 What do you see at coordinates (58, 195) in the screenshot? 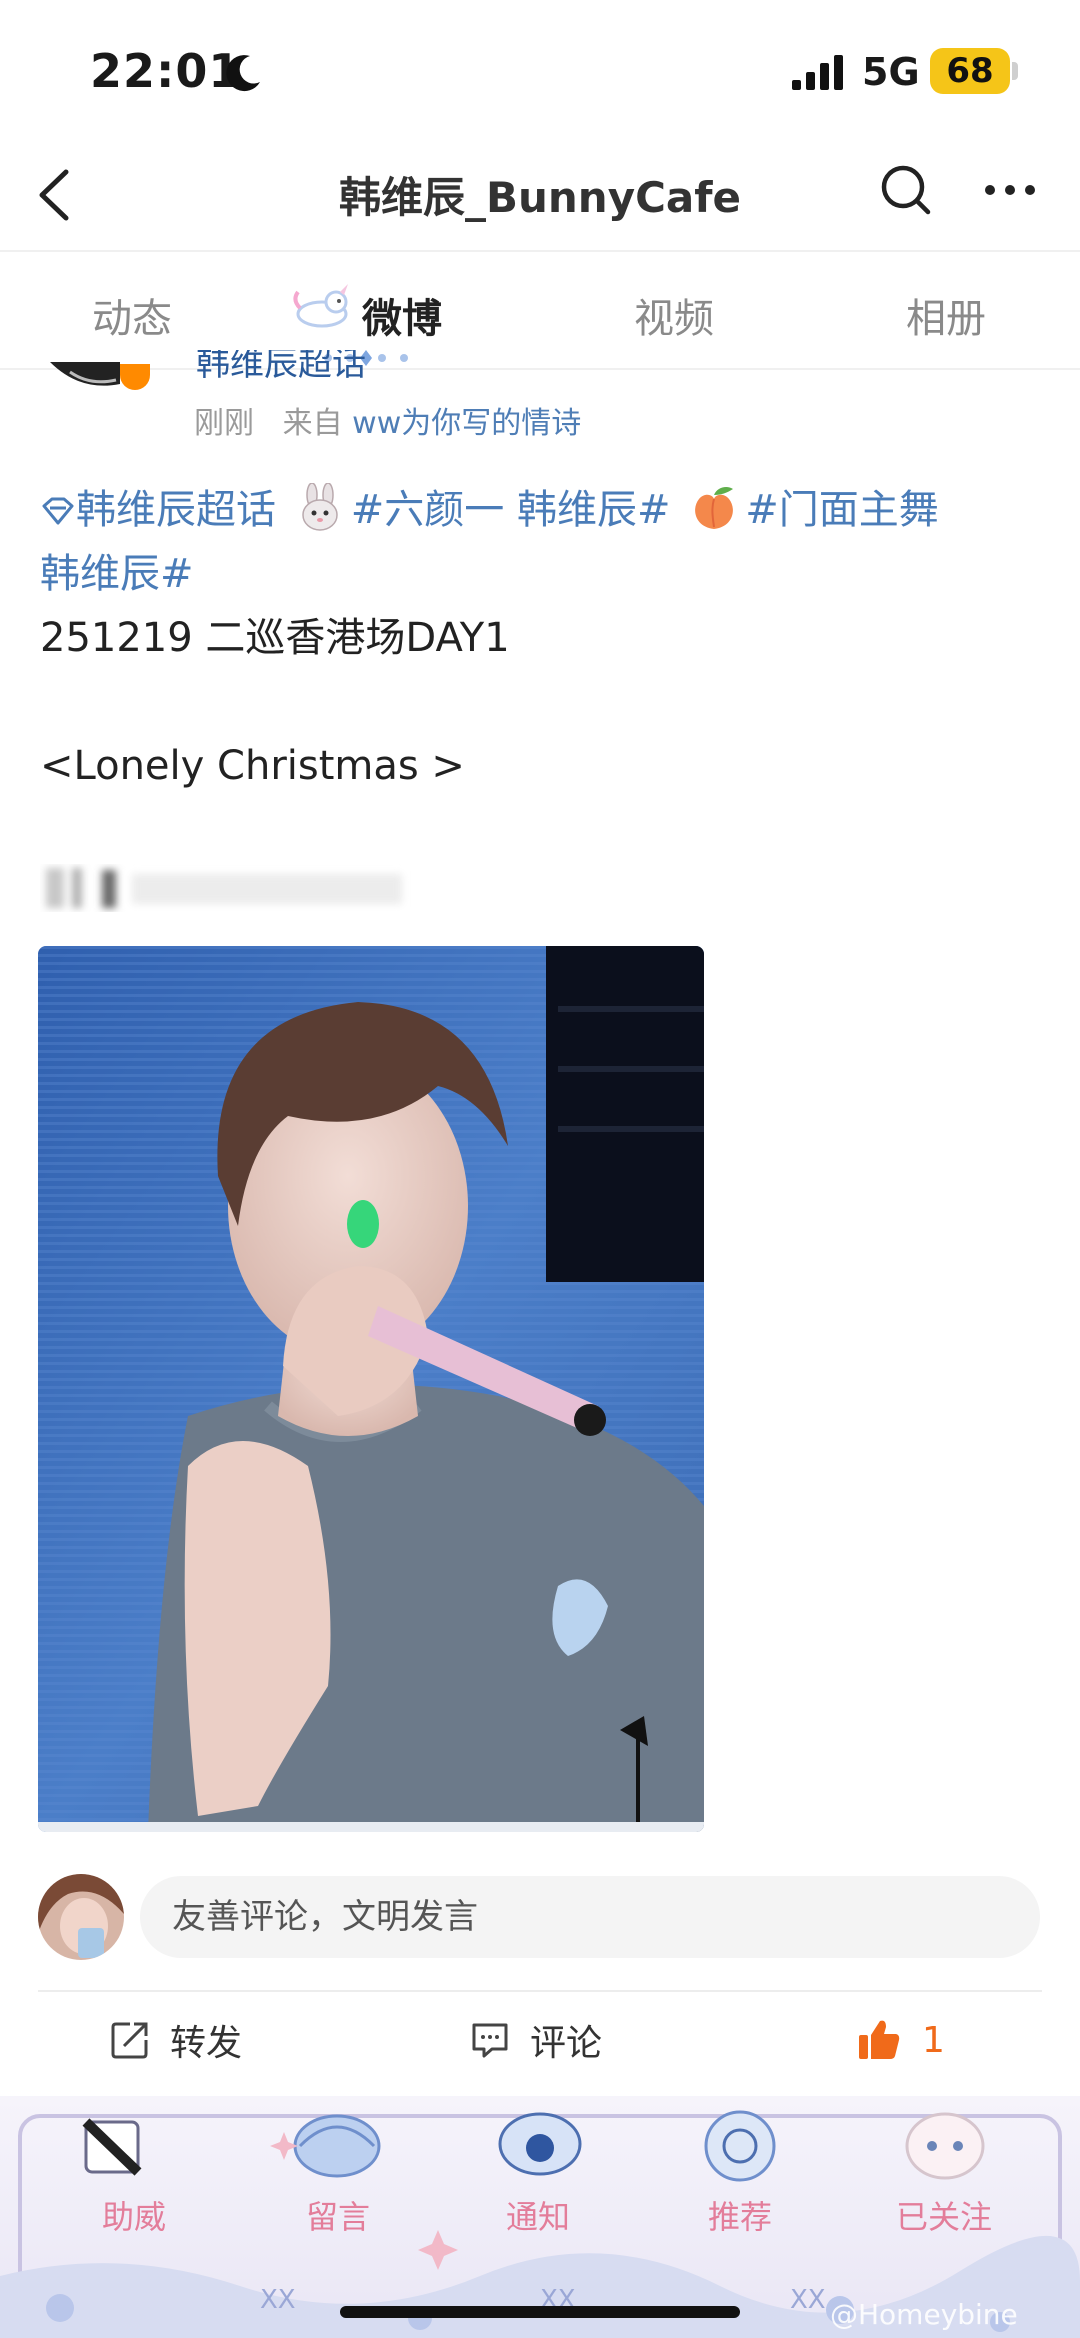
I see `back-icon` at bounding box center [58, 195].